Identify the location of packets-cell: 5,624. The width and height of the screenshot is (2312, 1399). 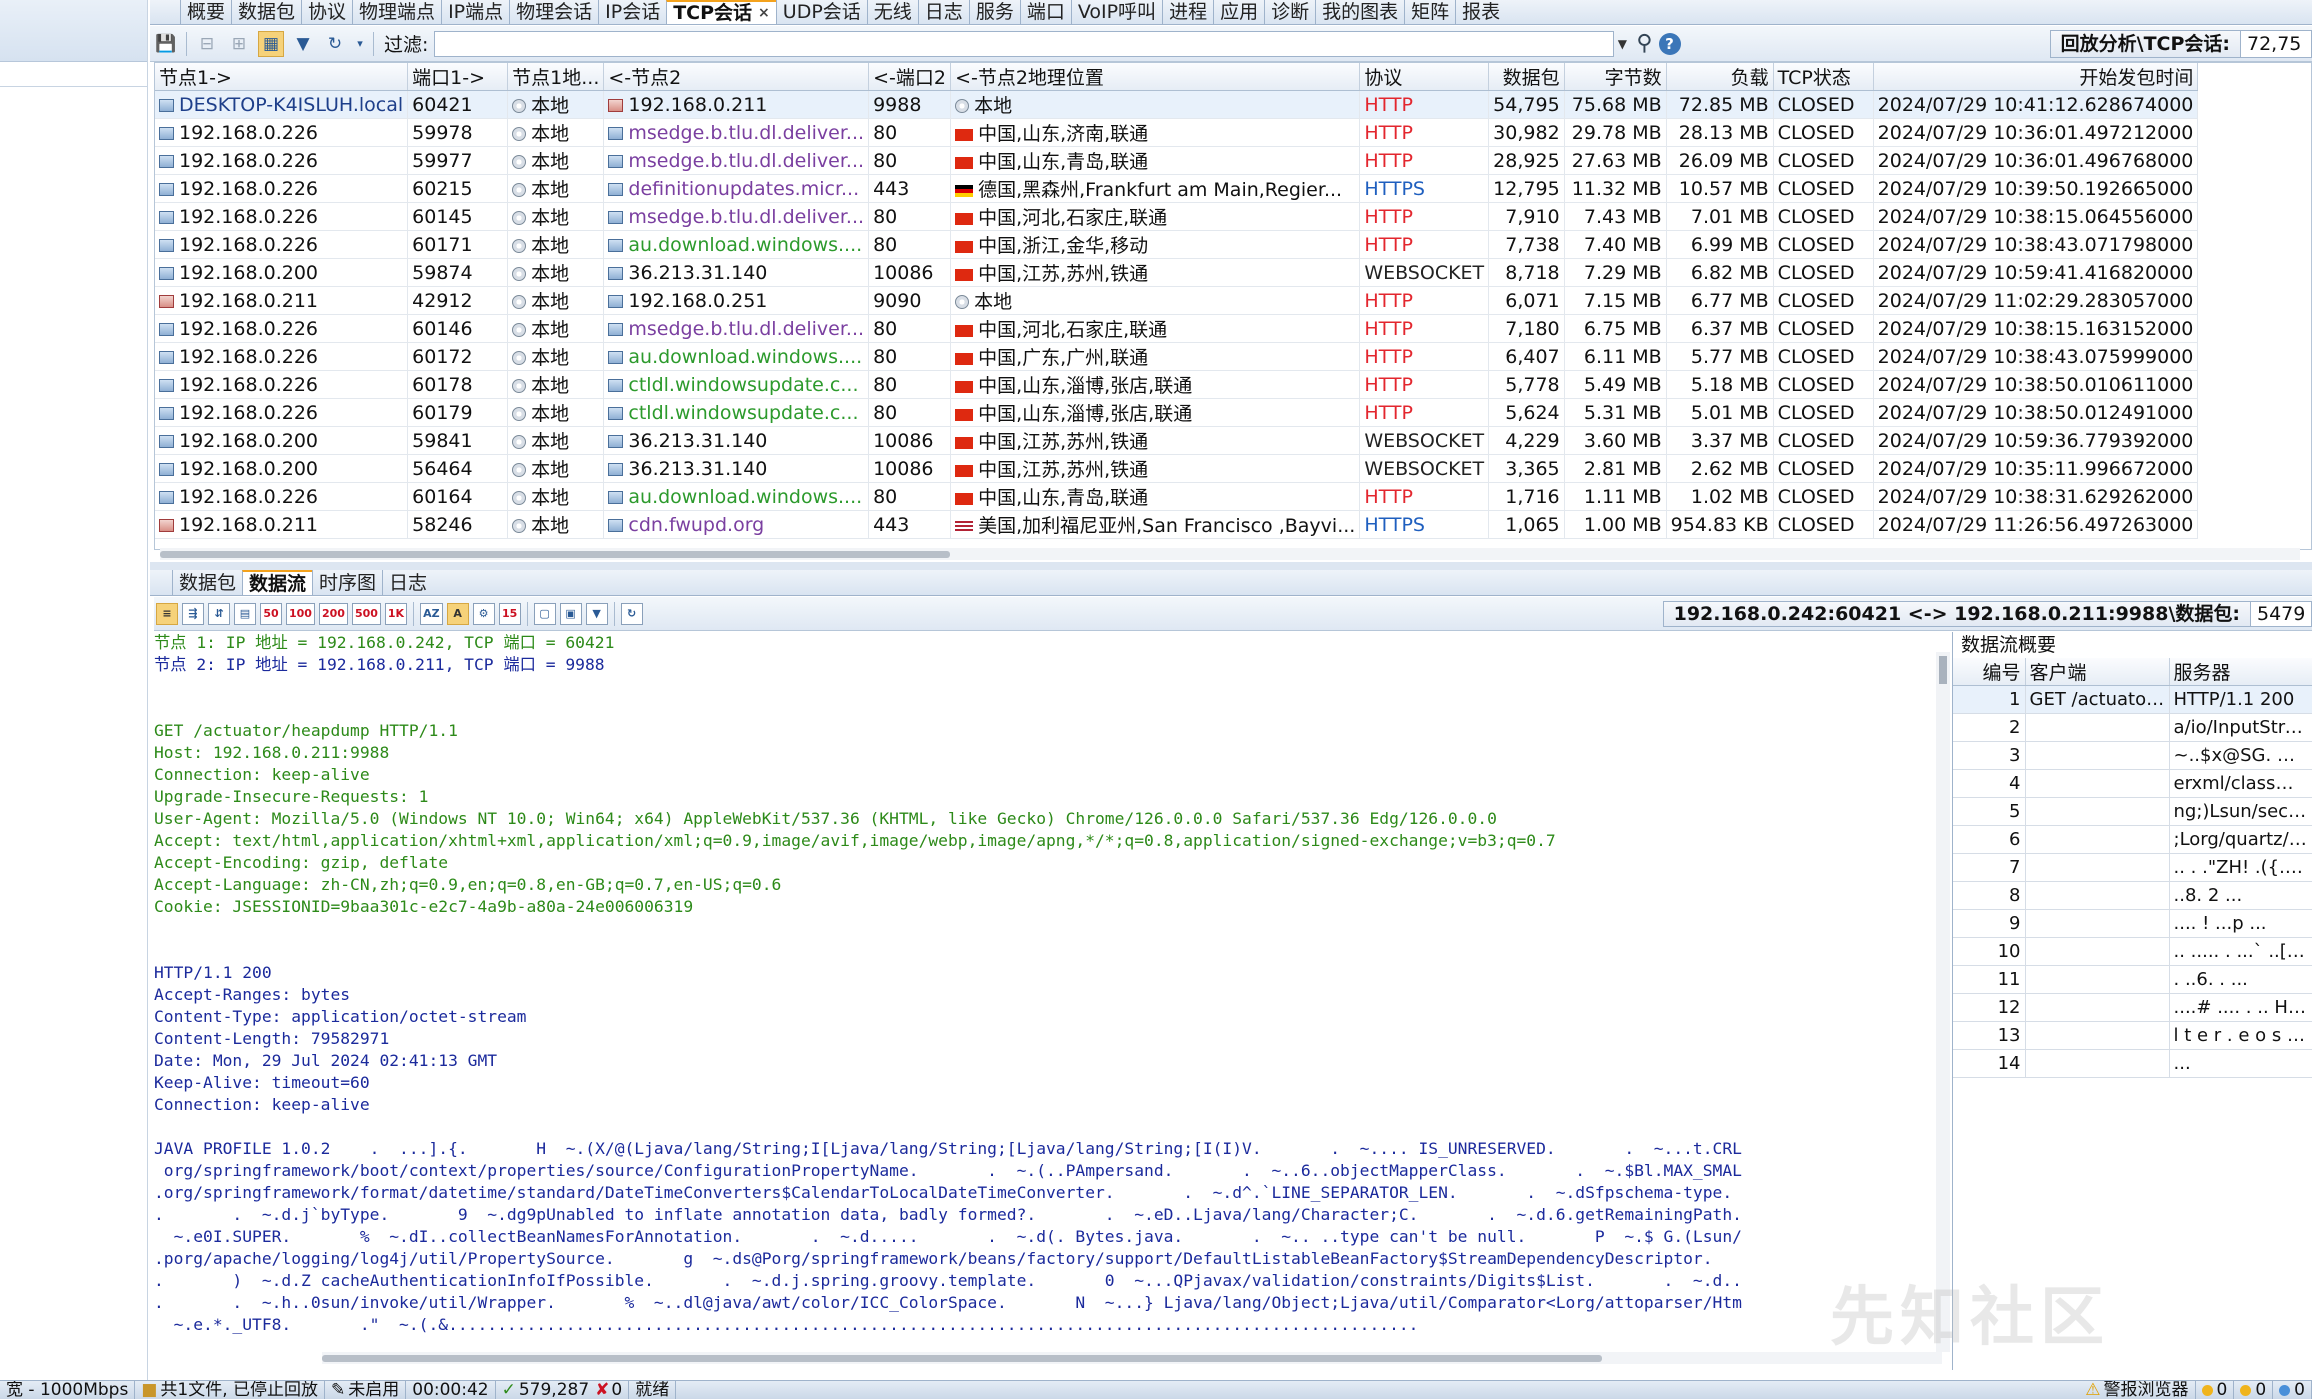
(1526, 412).